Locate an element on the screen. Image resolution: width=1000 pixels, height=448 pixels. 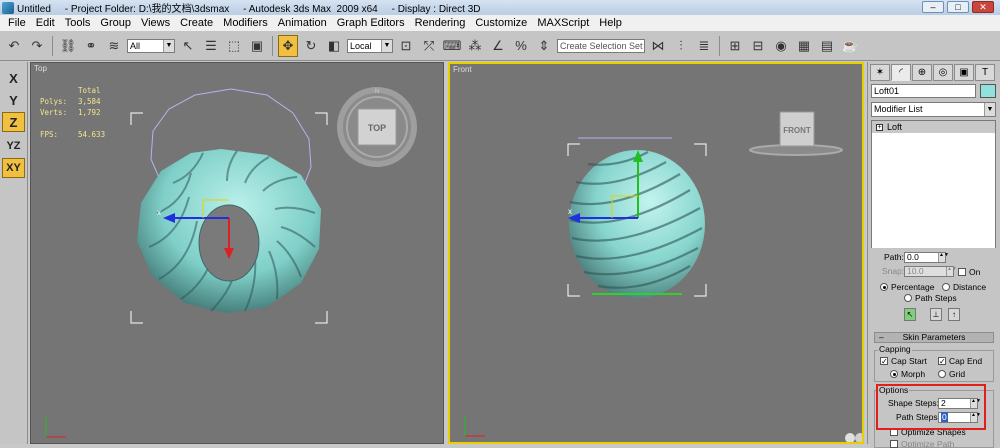
snap-spinner: 10.0 ▲▼ is located at coordinates (930, 271).